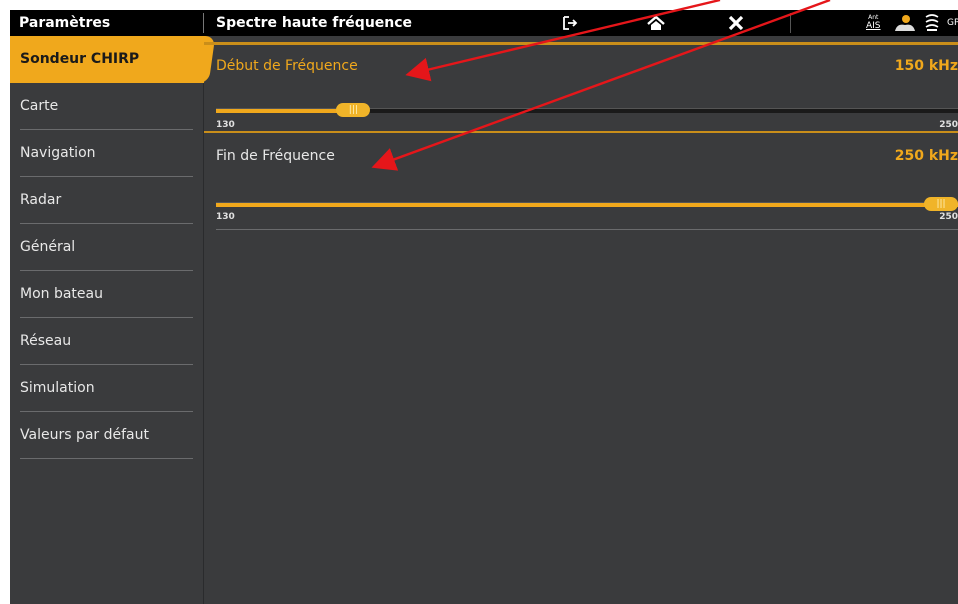  What do you see at coordinates (905, 23) in the screenshot?
I see `person-icon` at bounding box center [905, 23].